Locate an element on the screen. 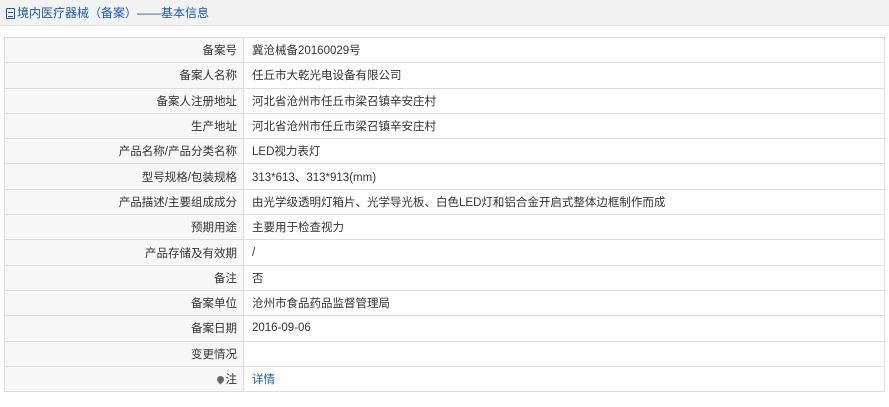 The image size is (889, 407). page-title-bar: 境内医疗器械（备案）——基本信息 is located at coordinates (444, 13).